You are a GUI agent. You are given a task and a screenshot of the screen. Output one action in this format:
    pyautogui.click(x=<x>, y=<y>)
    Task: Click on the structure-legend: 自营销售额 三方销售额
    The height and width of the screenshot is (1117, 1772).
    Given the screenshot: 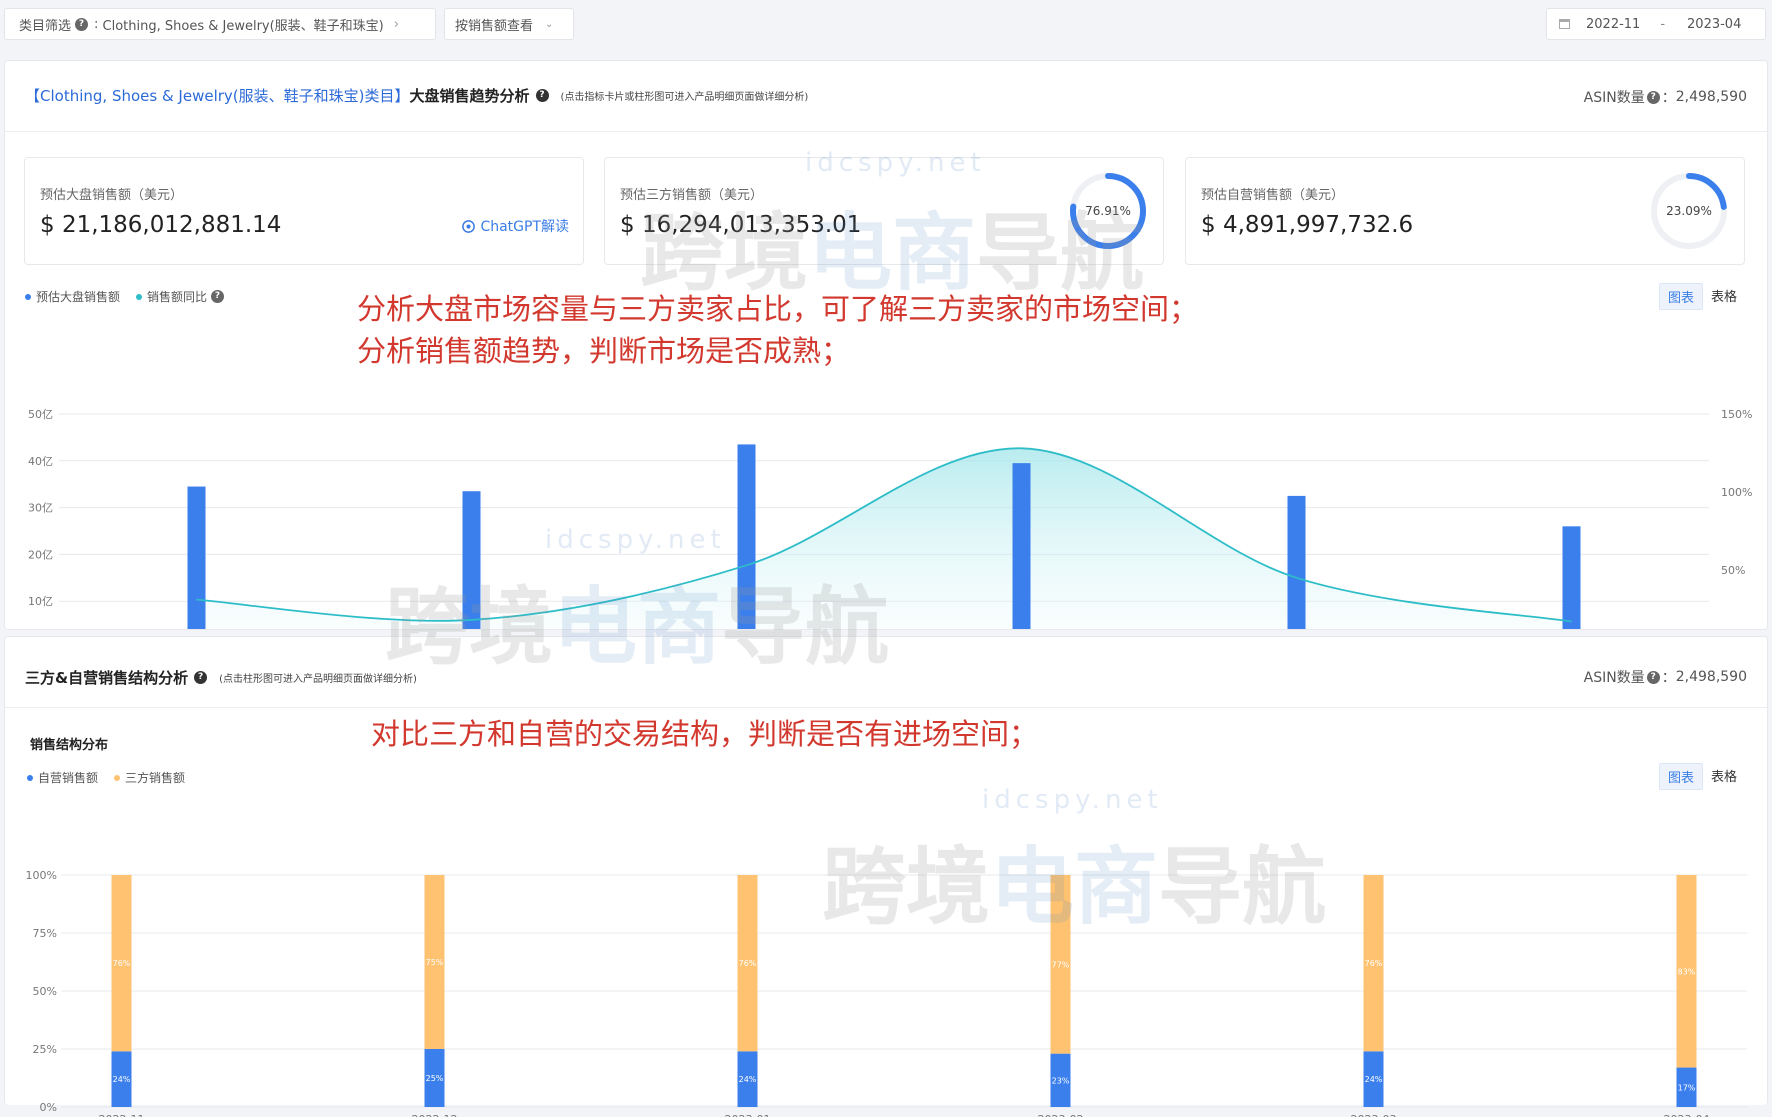 What is the action you would take?
    pyautogui.click(x=106, y=777)
    